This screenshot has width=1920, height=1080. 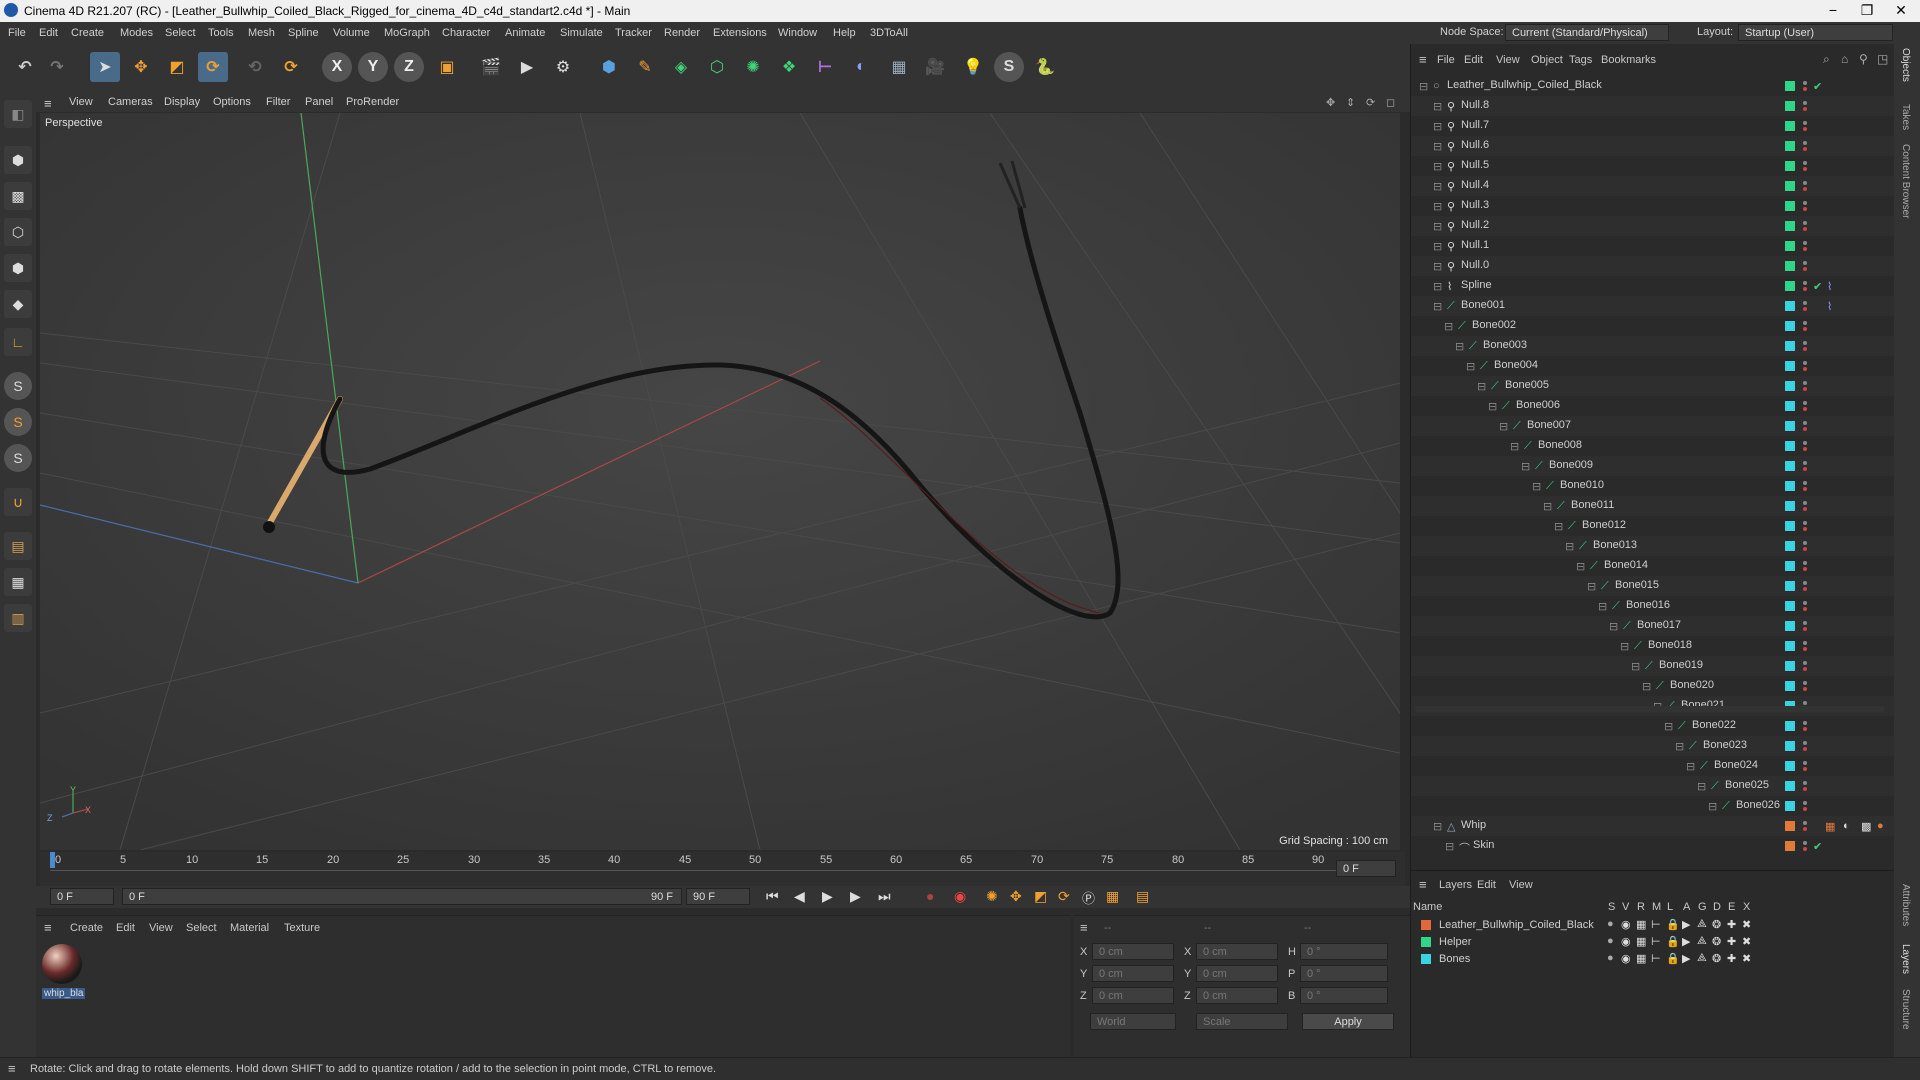 What do you see at coordinates (1656, 924) in the screenshot?
I see `manager-icon: ⊢` at bounding box center [1656, 924].